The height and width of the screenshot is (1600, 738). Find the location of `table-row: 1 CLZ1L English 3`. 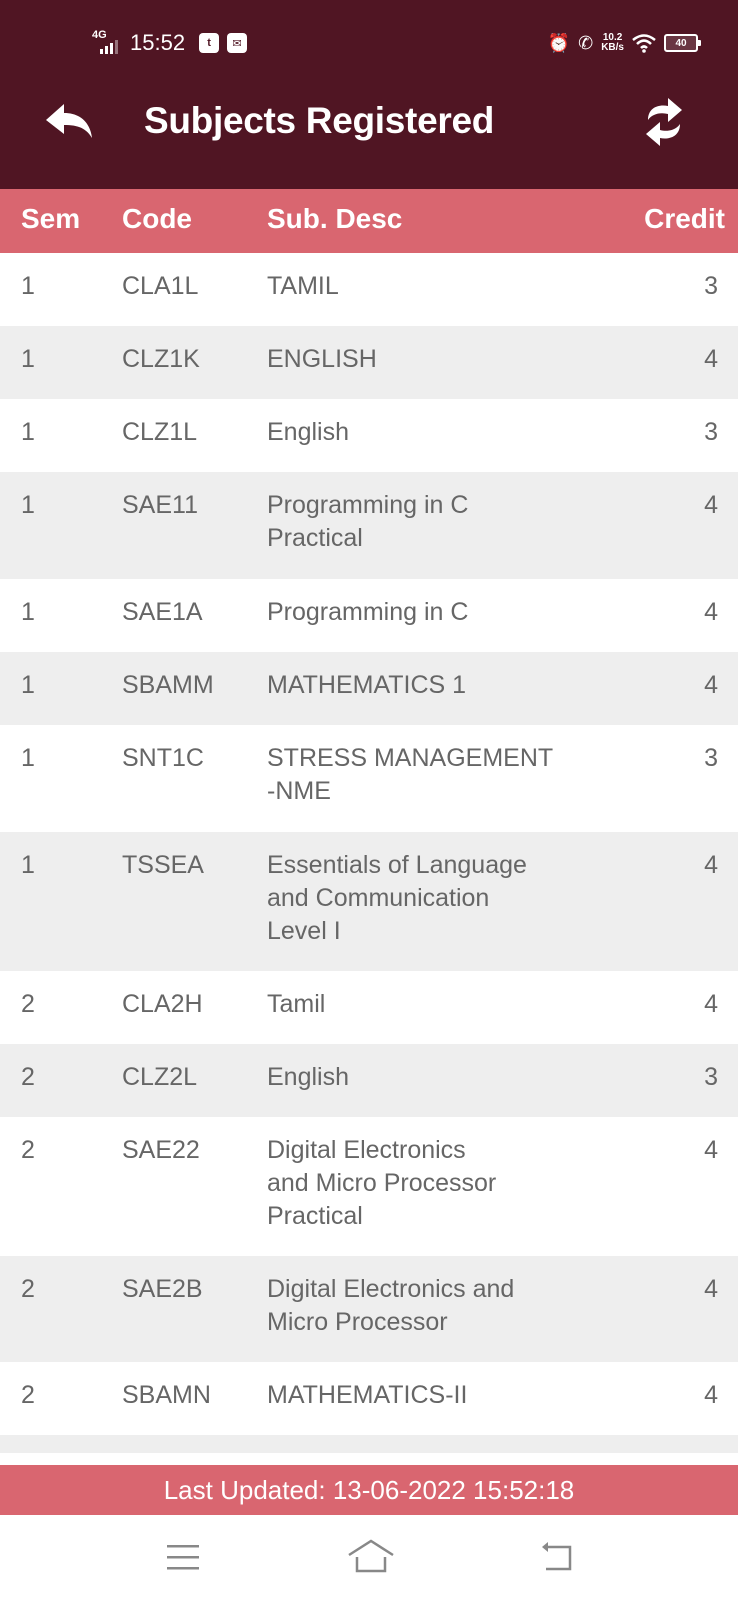

table-row: 1 CLZ1L English 3 is located at coordinates (369, 435).